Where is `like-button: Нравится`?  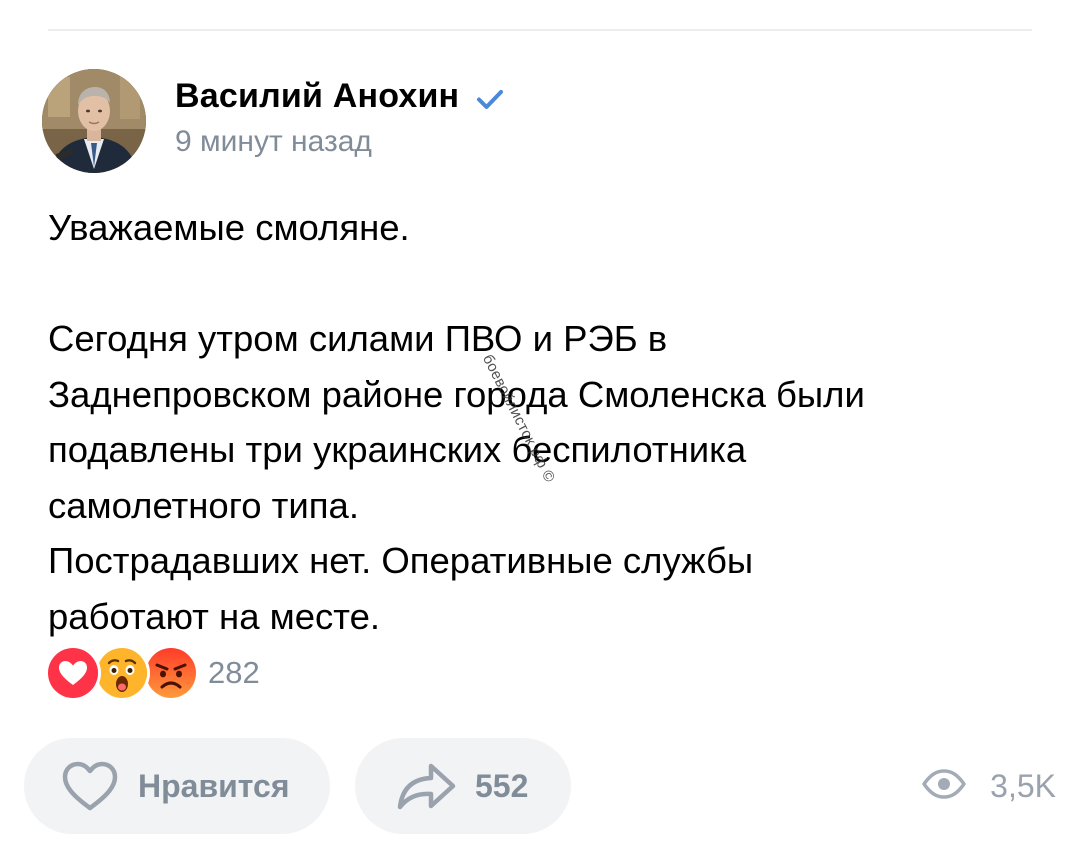
like-button: Нравится is located at coordinates (177, 786).